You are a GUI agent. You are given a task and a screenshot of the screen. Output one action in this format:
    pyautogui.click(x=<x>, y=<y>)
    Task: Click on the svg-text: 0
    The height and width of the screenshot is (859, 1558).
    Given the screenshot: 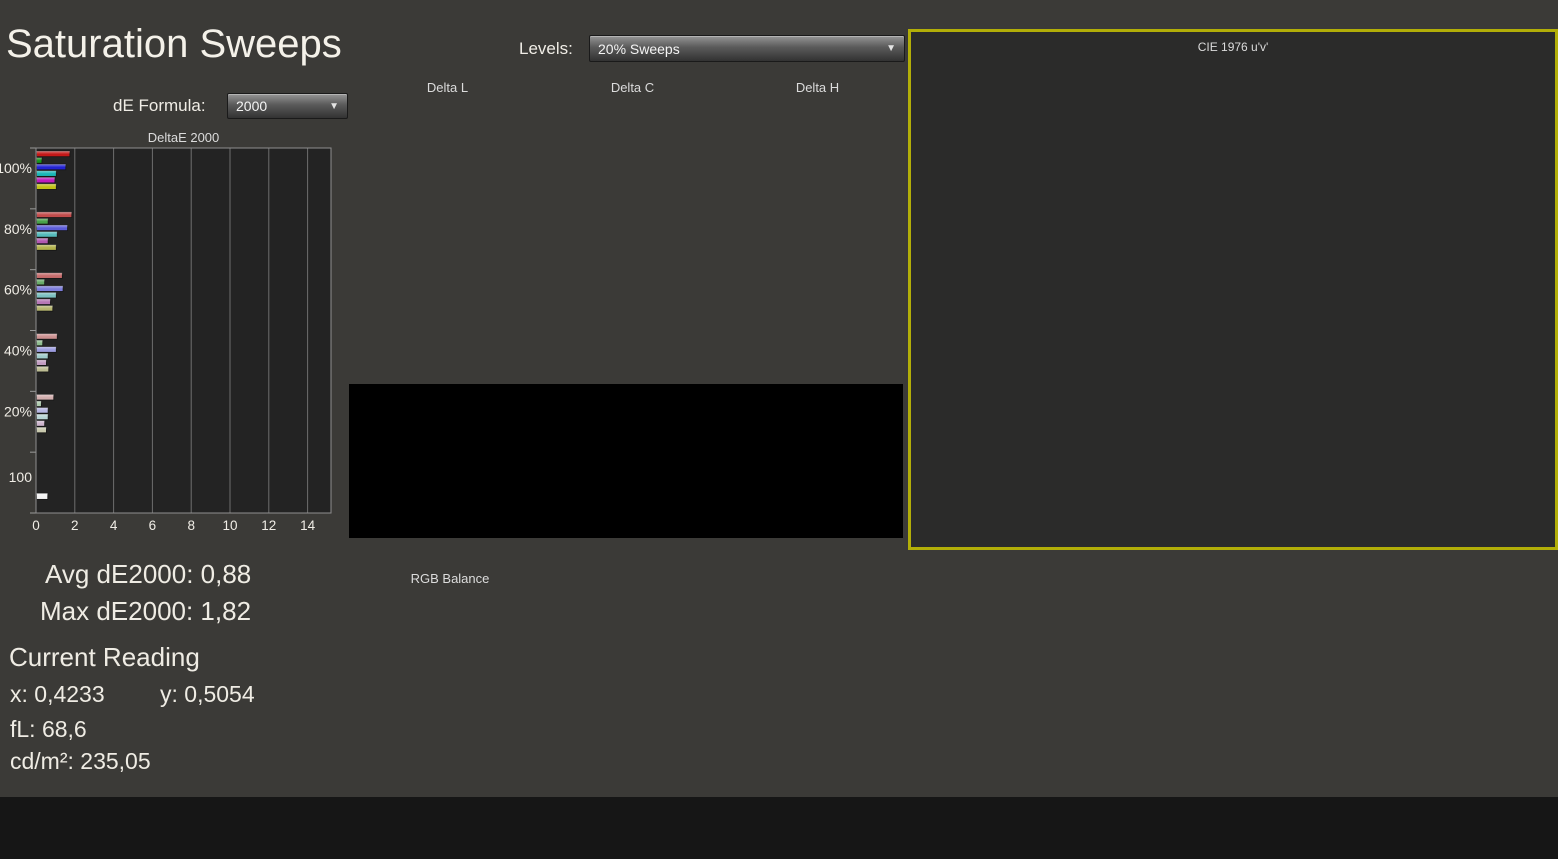 What is the action you would take?
    pyautogui.click(x=36, y=525)
    